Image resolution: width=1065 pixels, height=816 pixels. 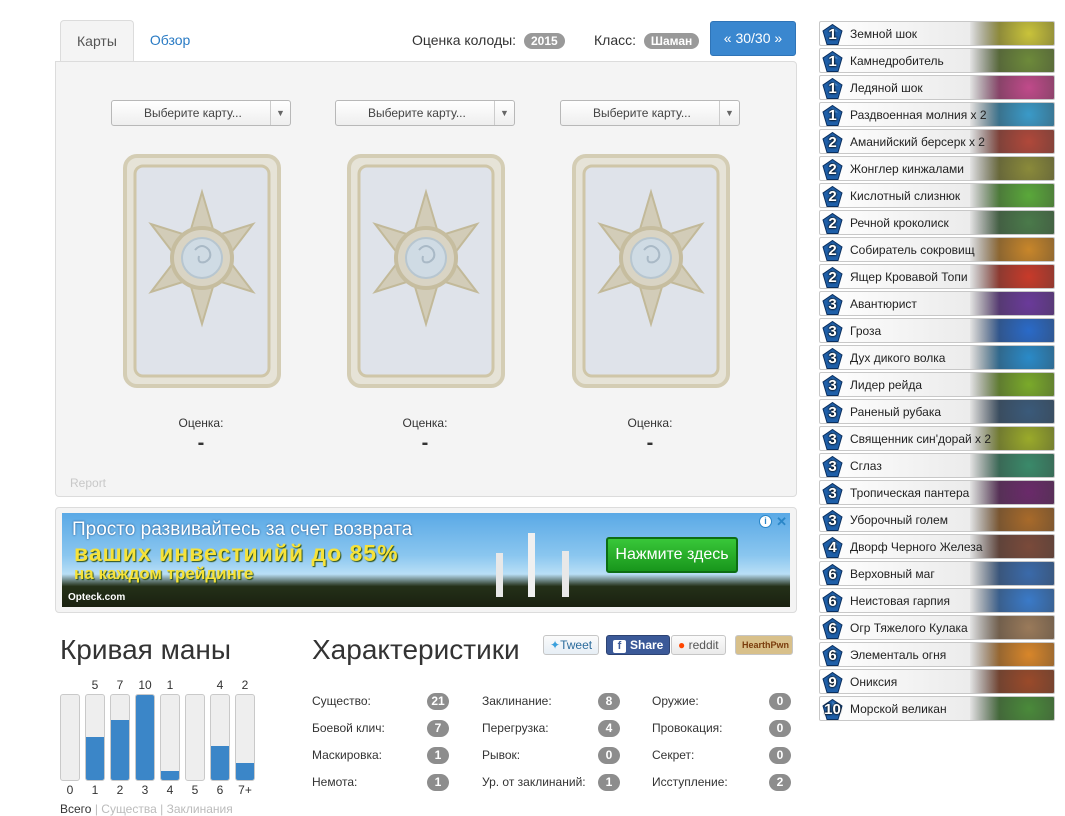 I want to click on deck-card-row: 2 Кислотный слизнюк, so click(x=937, y=195).